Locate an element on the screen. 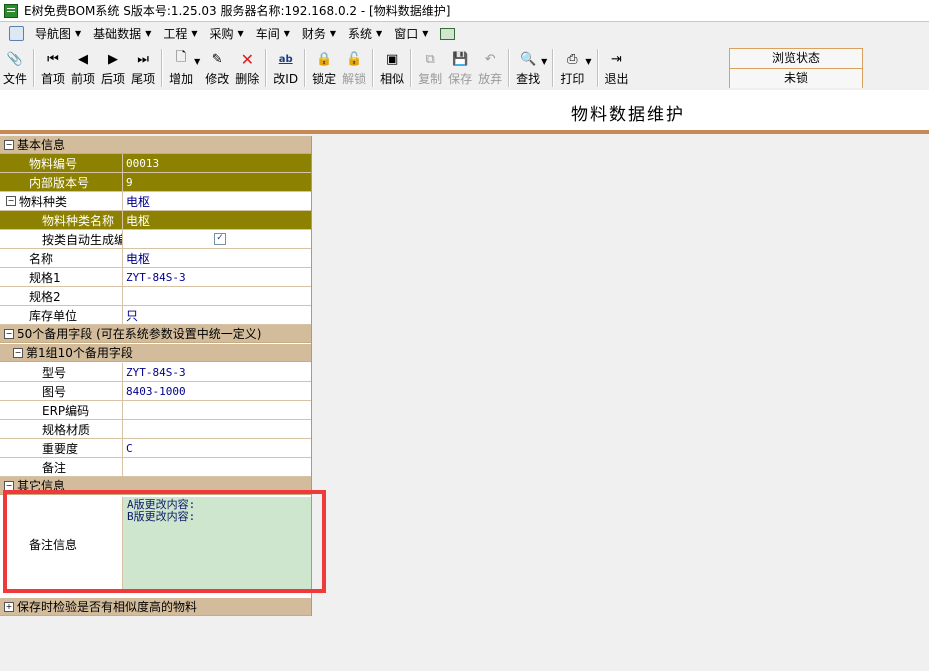 This screenshot has height=671, width=929. file-button: 📎 文件 is located at coordinates (15, 68).